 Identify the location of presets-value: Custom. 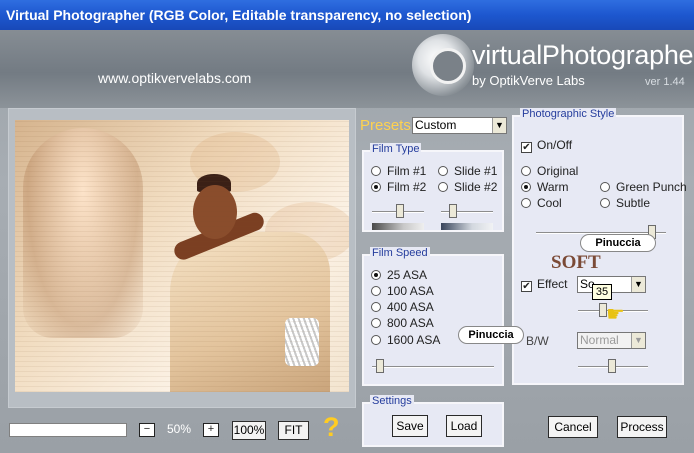
(436, 125).